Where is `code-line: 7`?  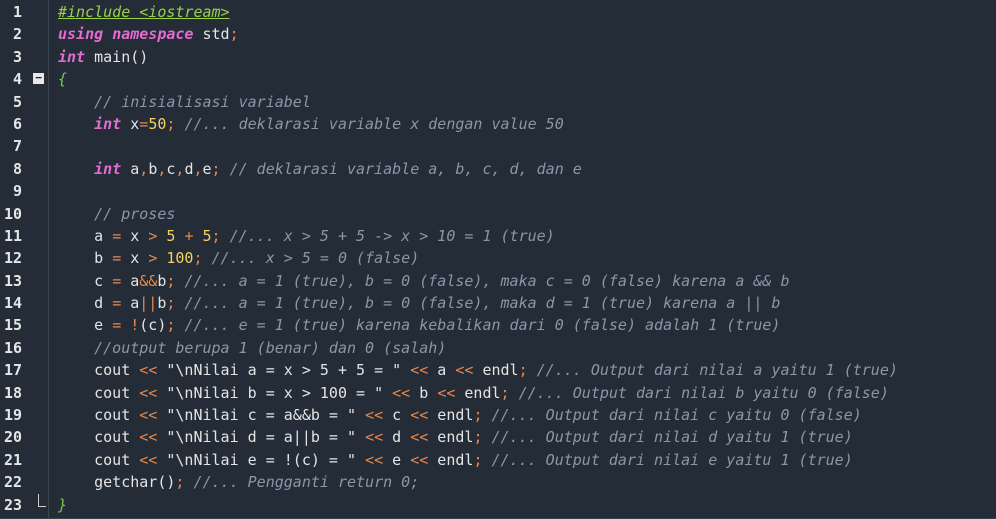
code-line: 7 is located at coordinates (498, 146).